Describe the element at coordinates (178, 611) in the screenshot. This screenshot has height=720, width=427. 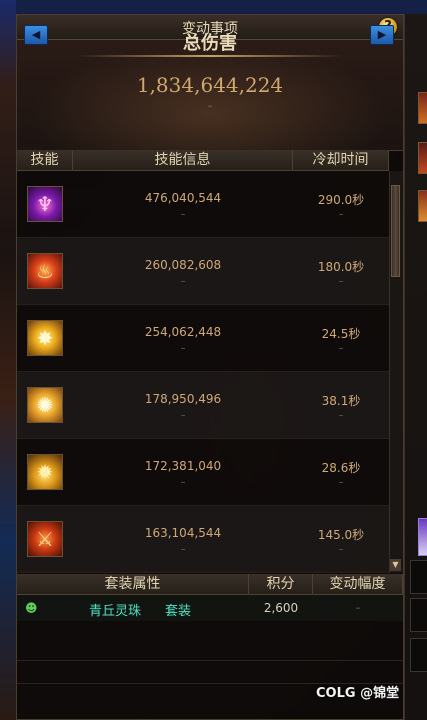
I see `set-tag: 套装` at that location.